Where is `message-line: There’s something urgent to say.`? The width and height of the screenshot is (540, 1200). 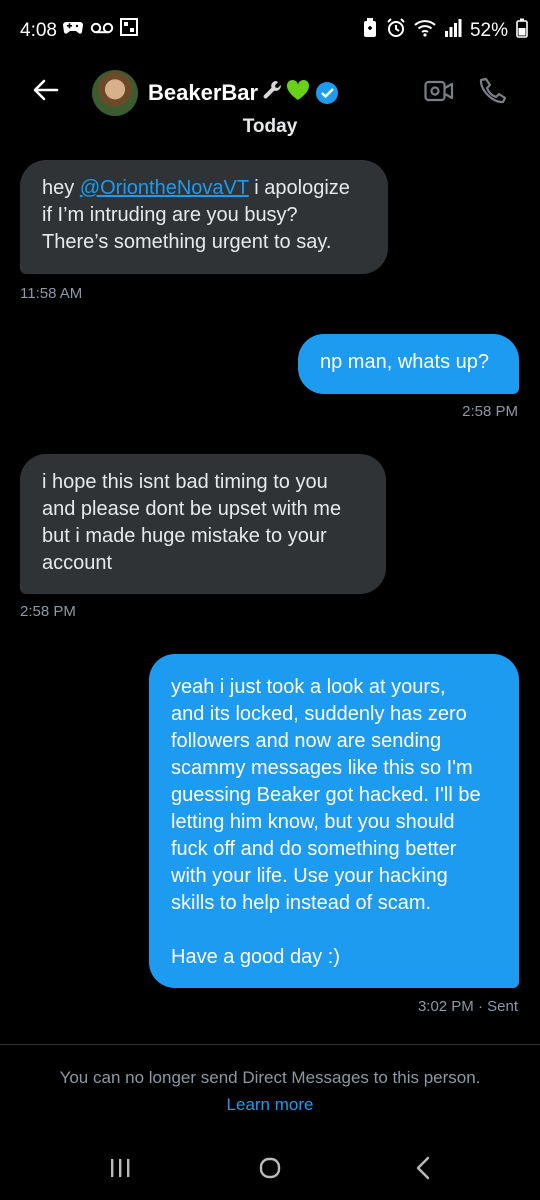
message-line: There’s something urgent to say. is located at coordinates (187, 242).